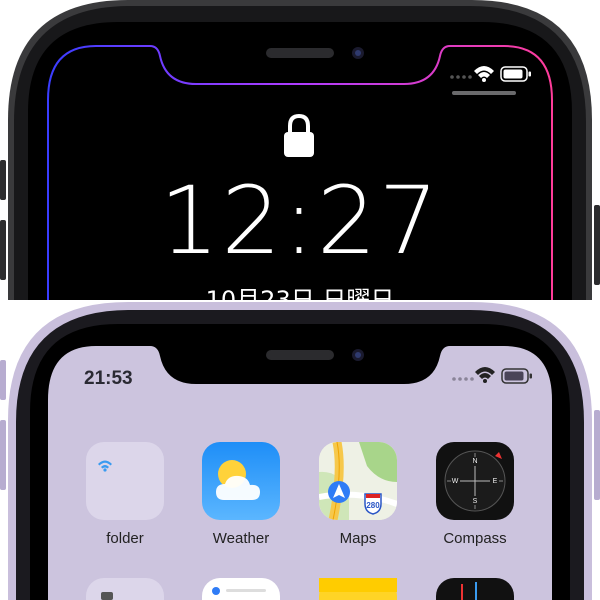  What do you see at coordinates (373, 505) in the screenshot?
I see `maps-shield-number: 280` at bounding box center [373, 505].